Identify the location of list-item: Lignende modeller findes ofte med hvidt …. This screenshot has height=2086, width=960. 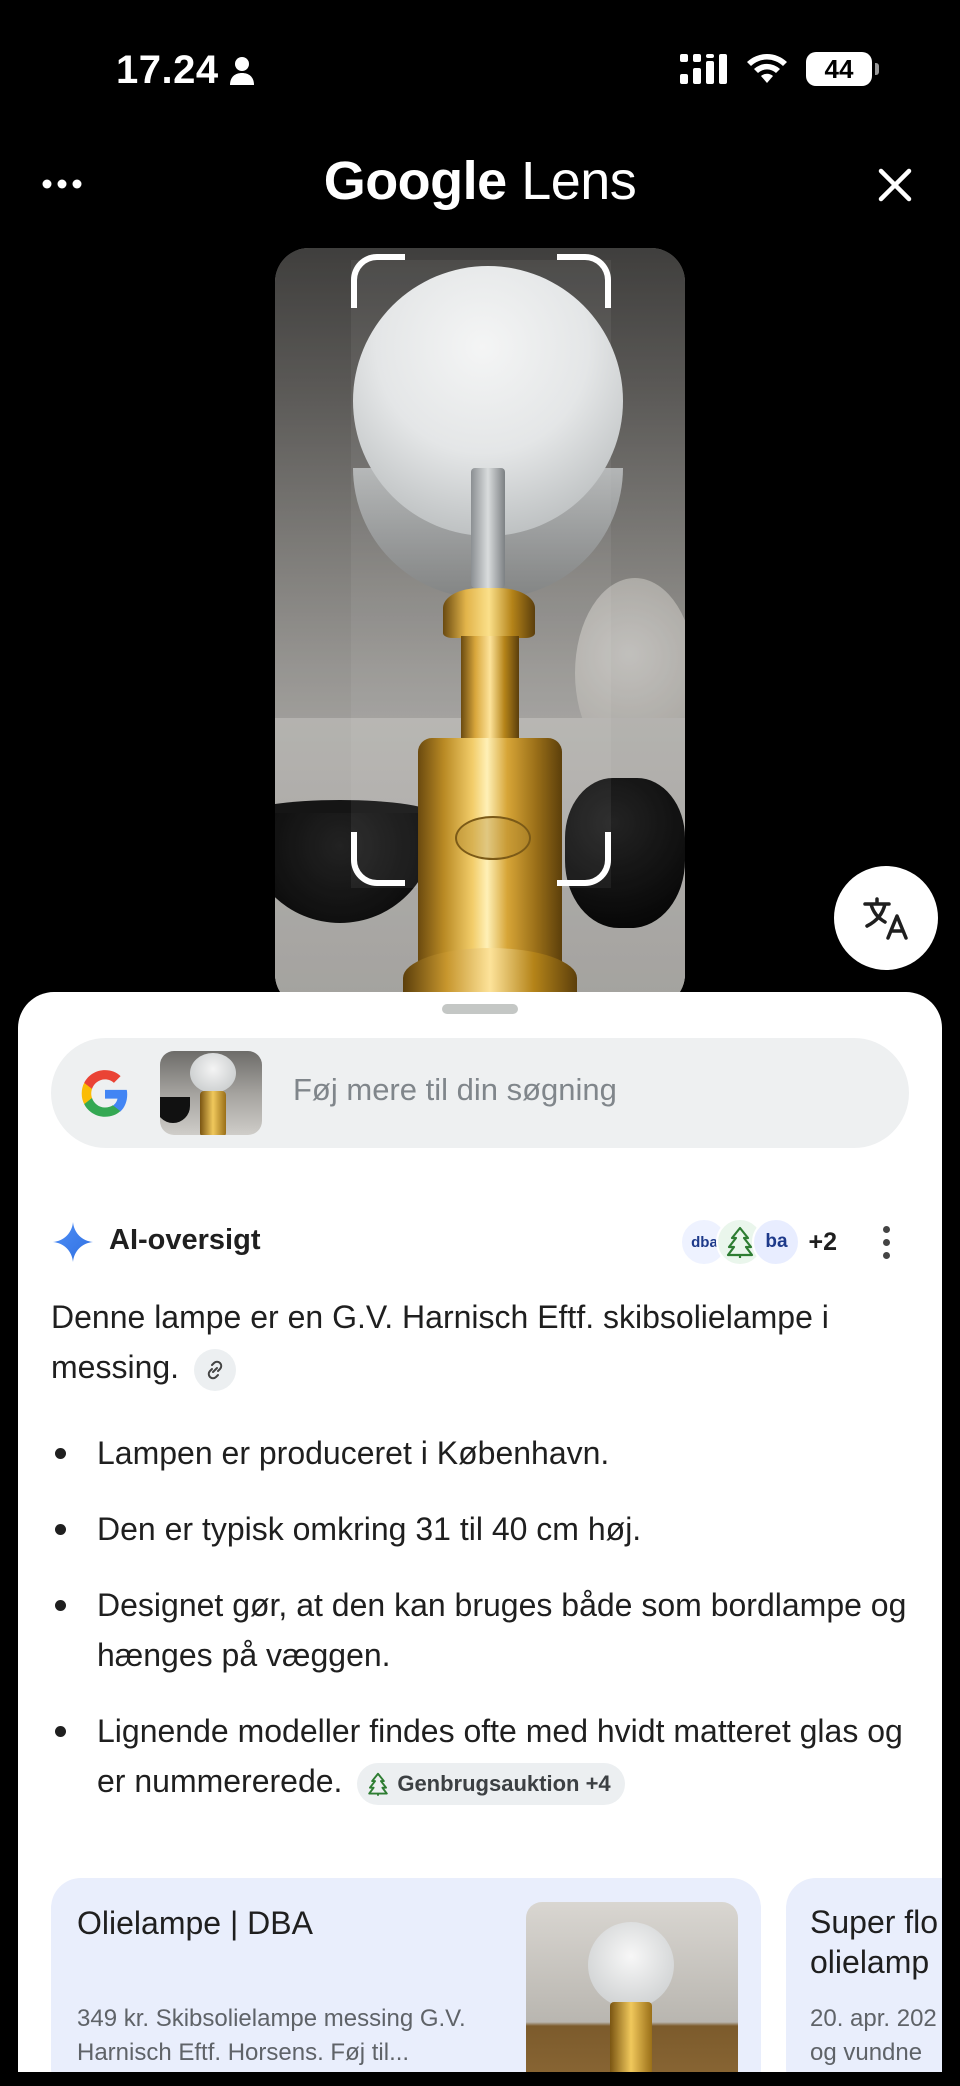
(480, 1756).